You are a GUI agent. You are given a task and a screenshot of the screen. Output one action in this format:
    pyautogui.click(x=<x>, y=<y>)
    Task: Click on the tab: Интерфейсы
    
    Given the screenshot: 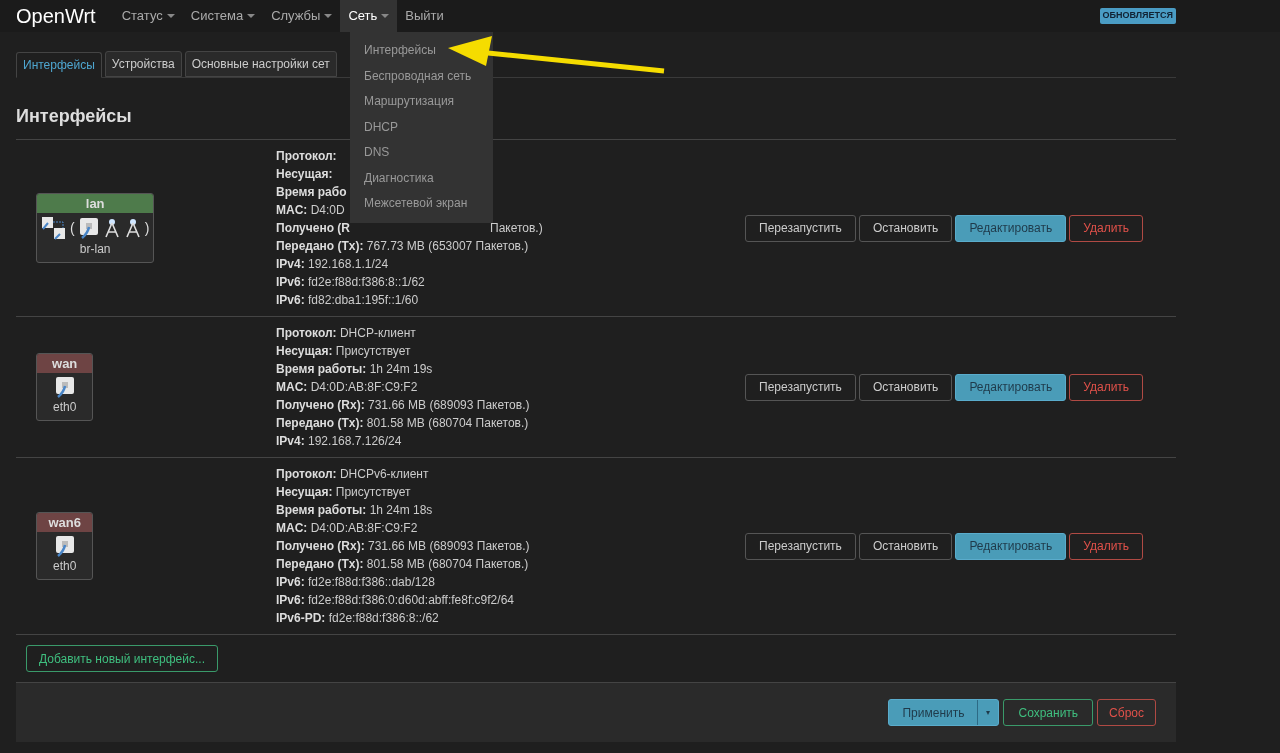 What is the action you would take?
    pyautogui.click(x=59, y=65)
    